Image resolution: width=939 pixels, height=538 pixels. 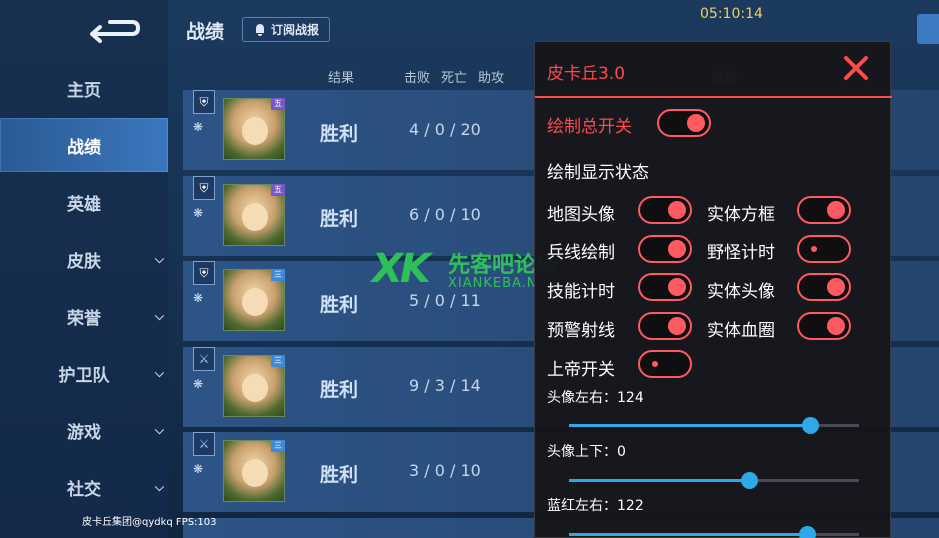 What do you see at coordinates (741, 331) in the screenshot?
I see `toggle-label: 实体血圈` at bounding box center [741, 331].